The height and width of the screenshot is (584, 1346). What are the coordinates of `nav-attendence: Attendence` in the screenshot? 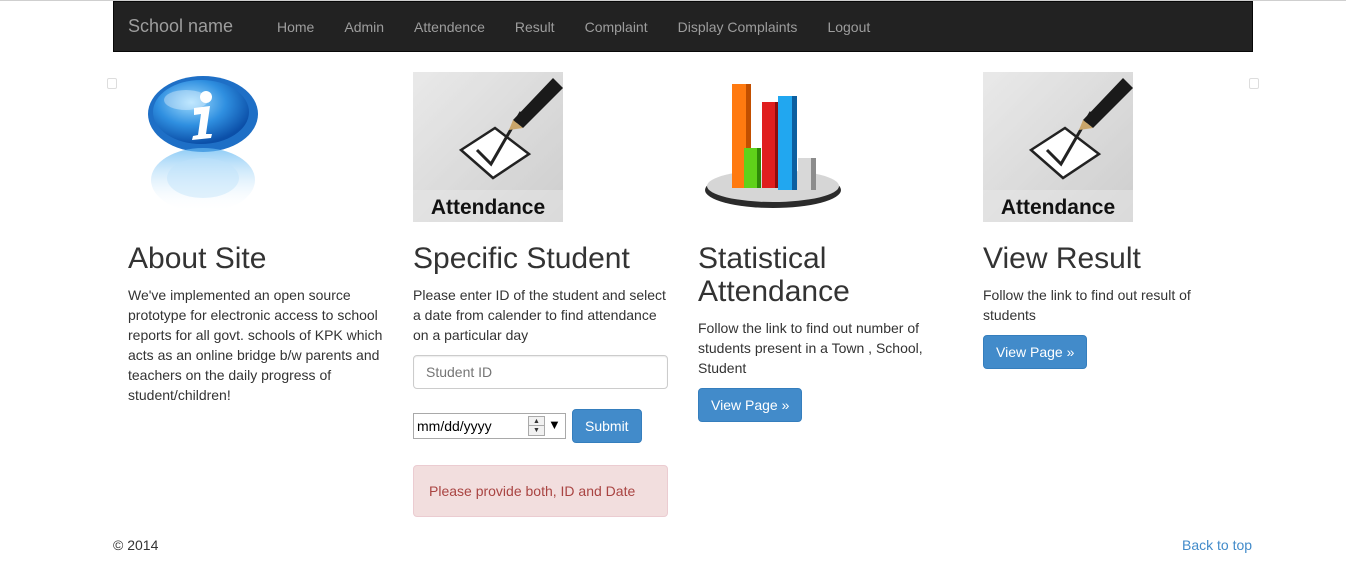 It's located at (449, 26).